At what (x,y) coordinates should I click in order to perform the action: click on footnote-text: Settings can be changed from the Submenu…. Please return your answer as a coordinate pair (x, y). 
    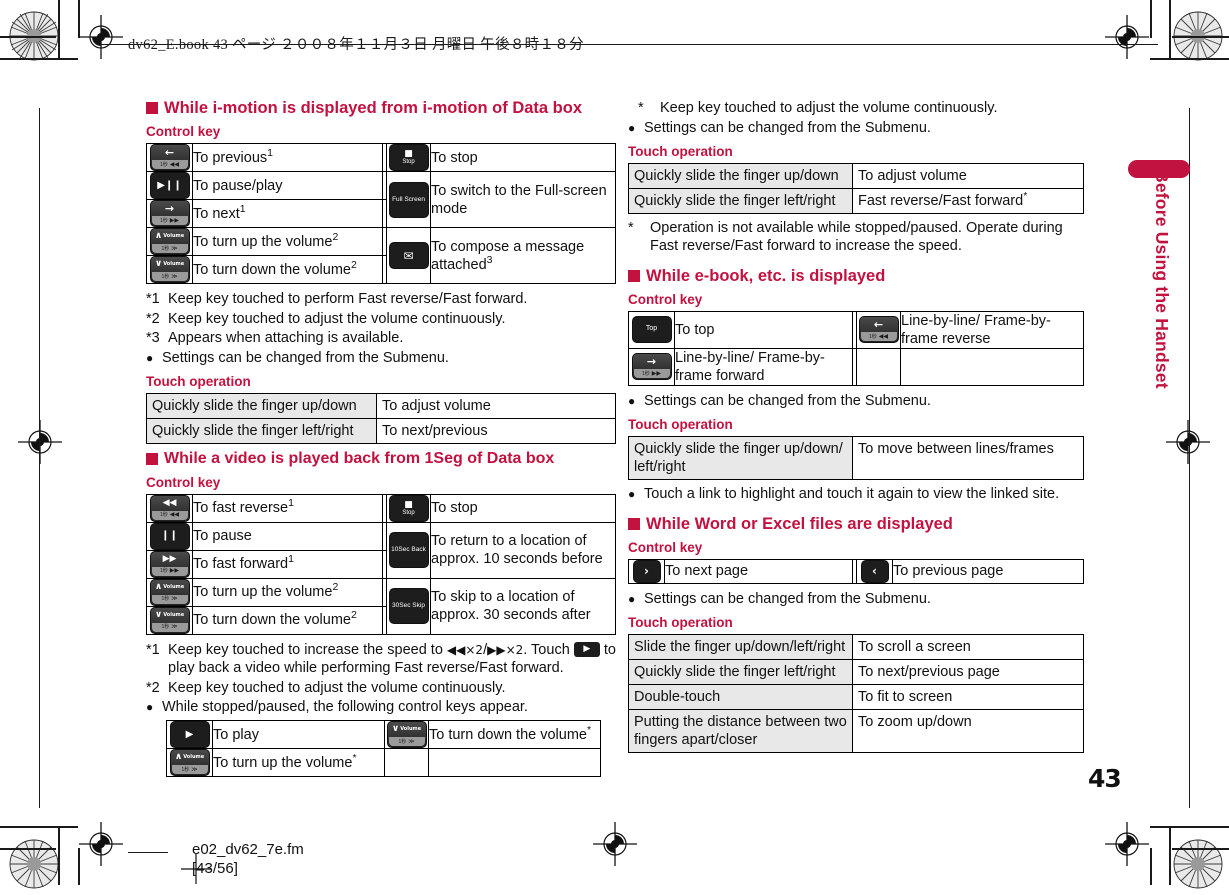
    Looking at the image, I should click on (787, 400).